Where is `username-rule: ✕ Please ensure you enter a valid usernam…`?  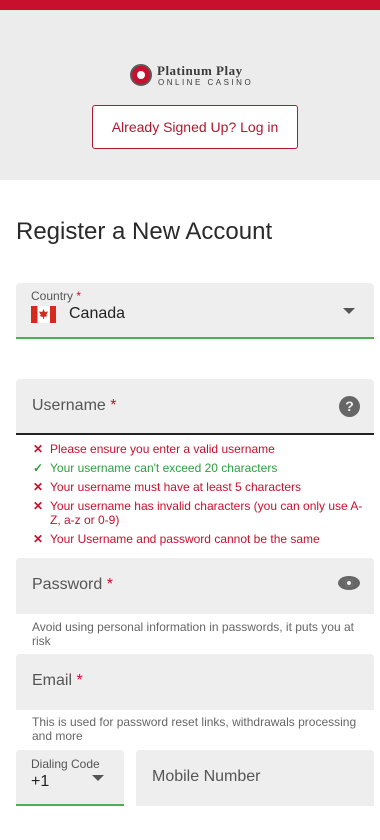
username-rule: ✕ Please ensure you enter a valid usernam… is located at coordinates (154, 449).